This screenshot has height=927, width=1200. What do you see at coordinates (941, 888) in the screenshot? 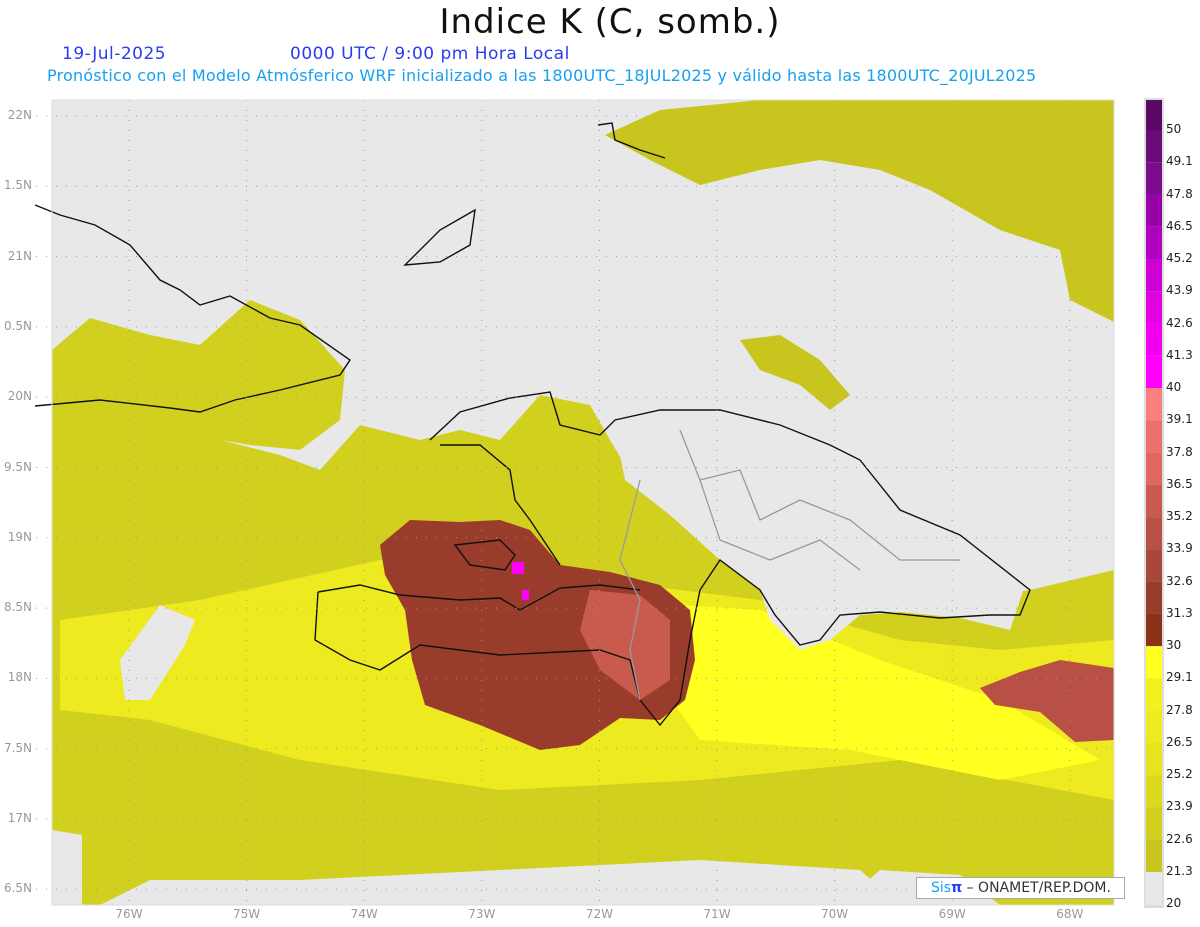
I see `credit-sis: Sis` at bounding box center [941, 888].